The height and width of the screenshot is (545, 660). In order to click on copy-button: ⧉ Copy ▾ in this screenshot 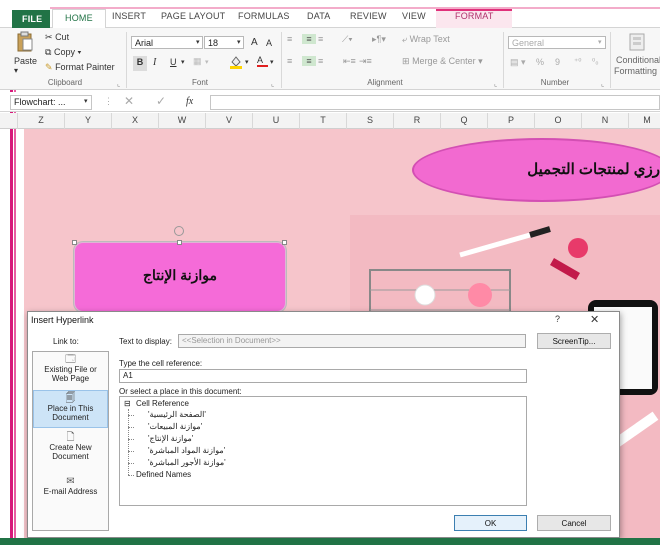, I will do `click(63, 52)`.